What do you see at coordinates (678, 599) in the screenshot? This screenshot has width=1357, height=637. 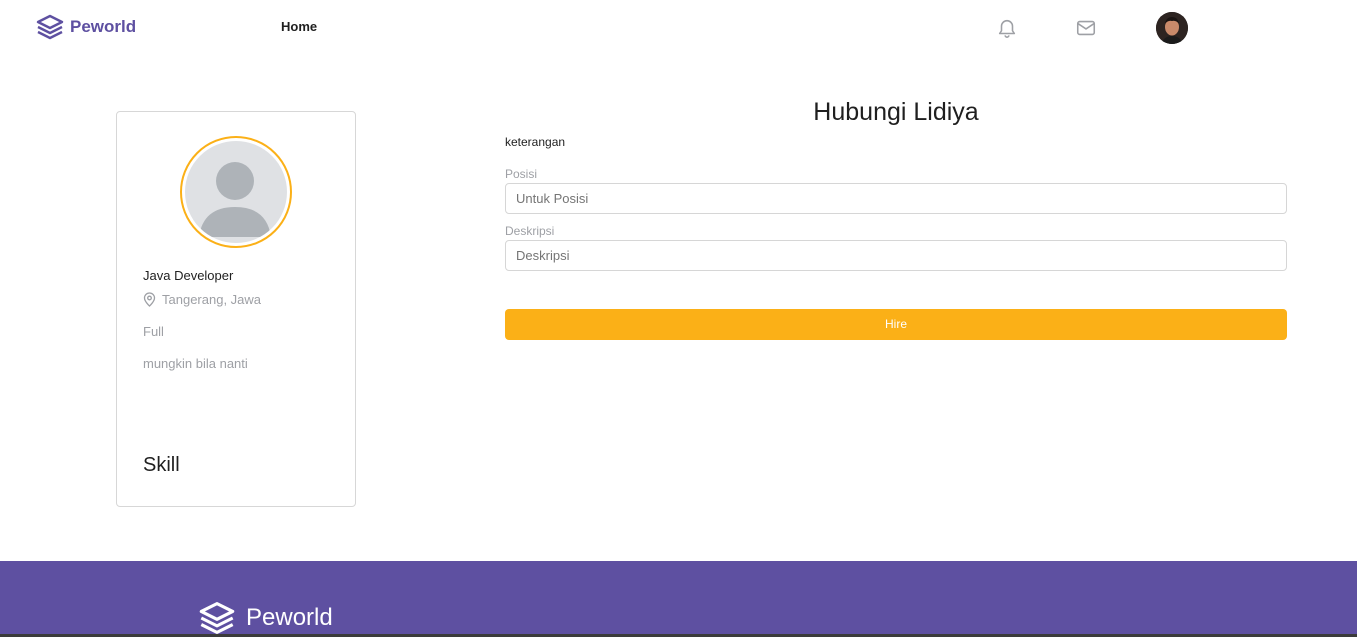 I see `footer: Peworld` at bounding box center [678, 599].